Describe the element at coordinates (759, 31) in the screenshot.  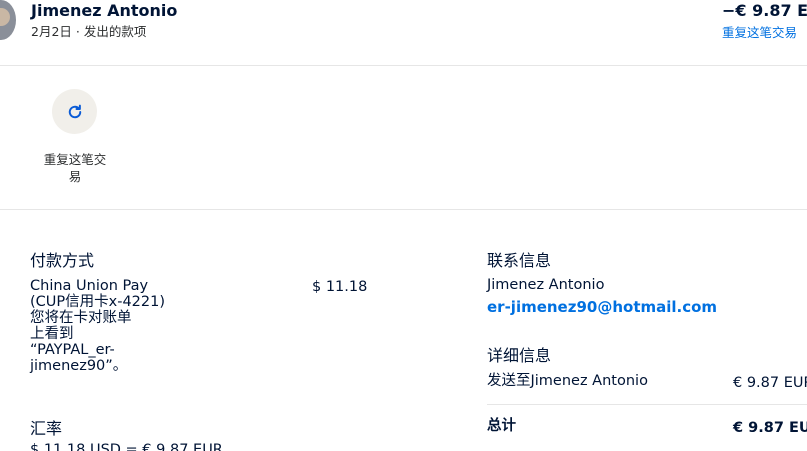
I see `repeat-transaction-link: 重复这笔交易` at that location.